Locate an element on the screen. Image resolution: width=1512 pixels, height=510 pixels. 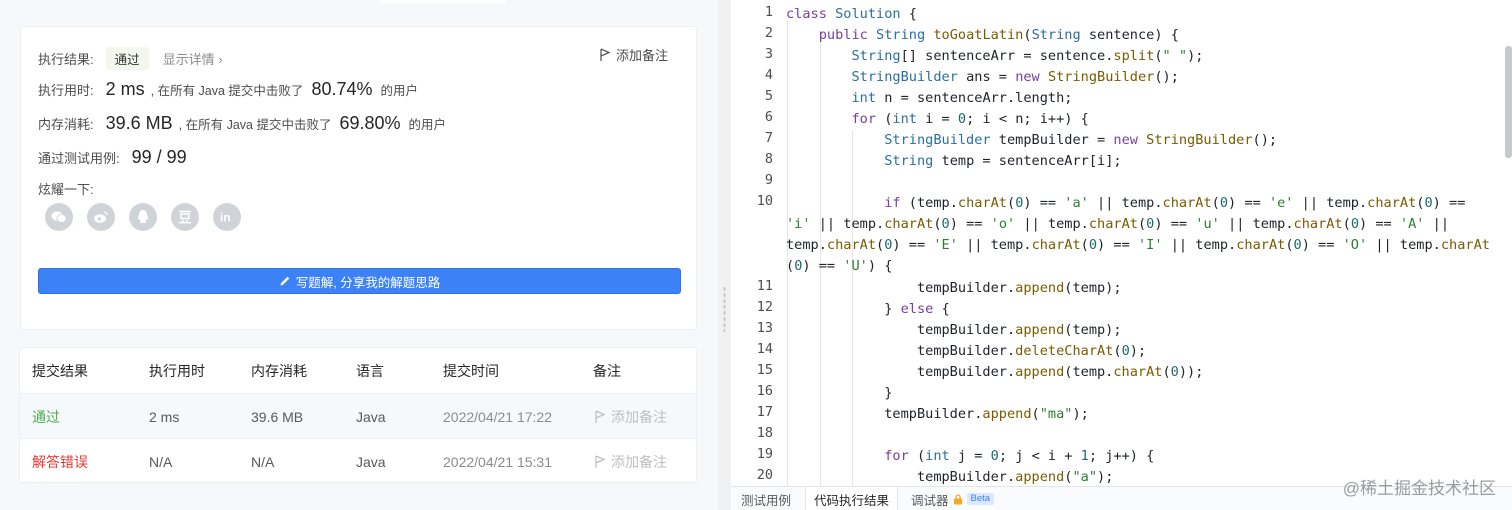
pencil-icon is located at coordinates (285, 281).